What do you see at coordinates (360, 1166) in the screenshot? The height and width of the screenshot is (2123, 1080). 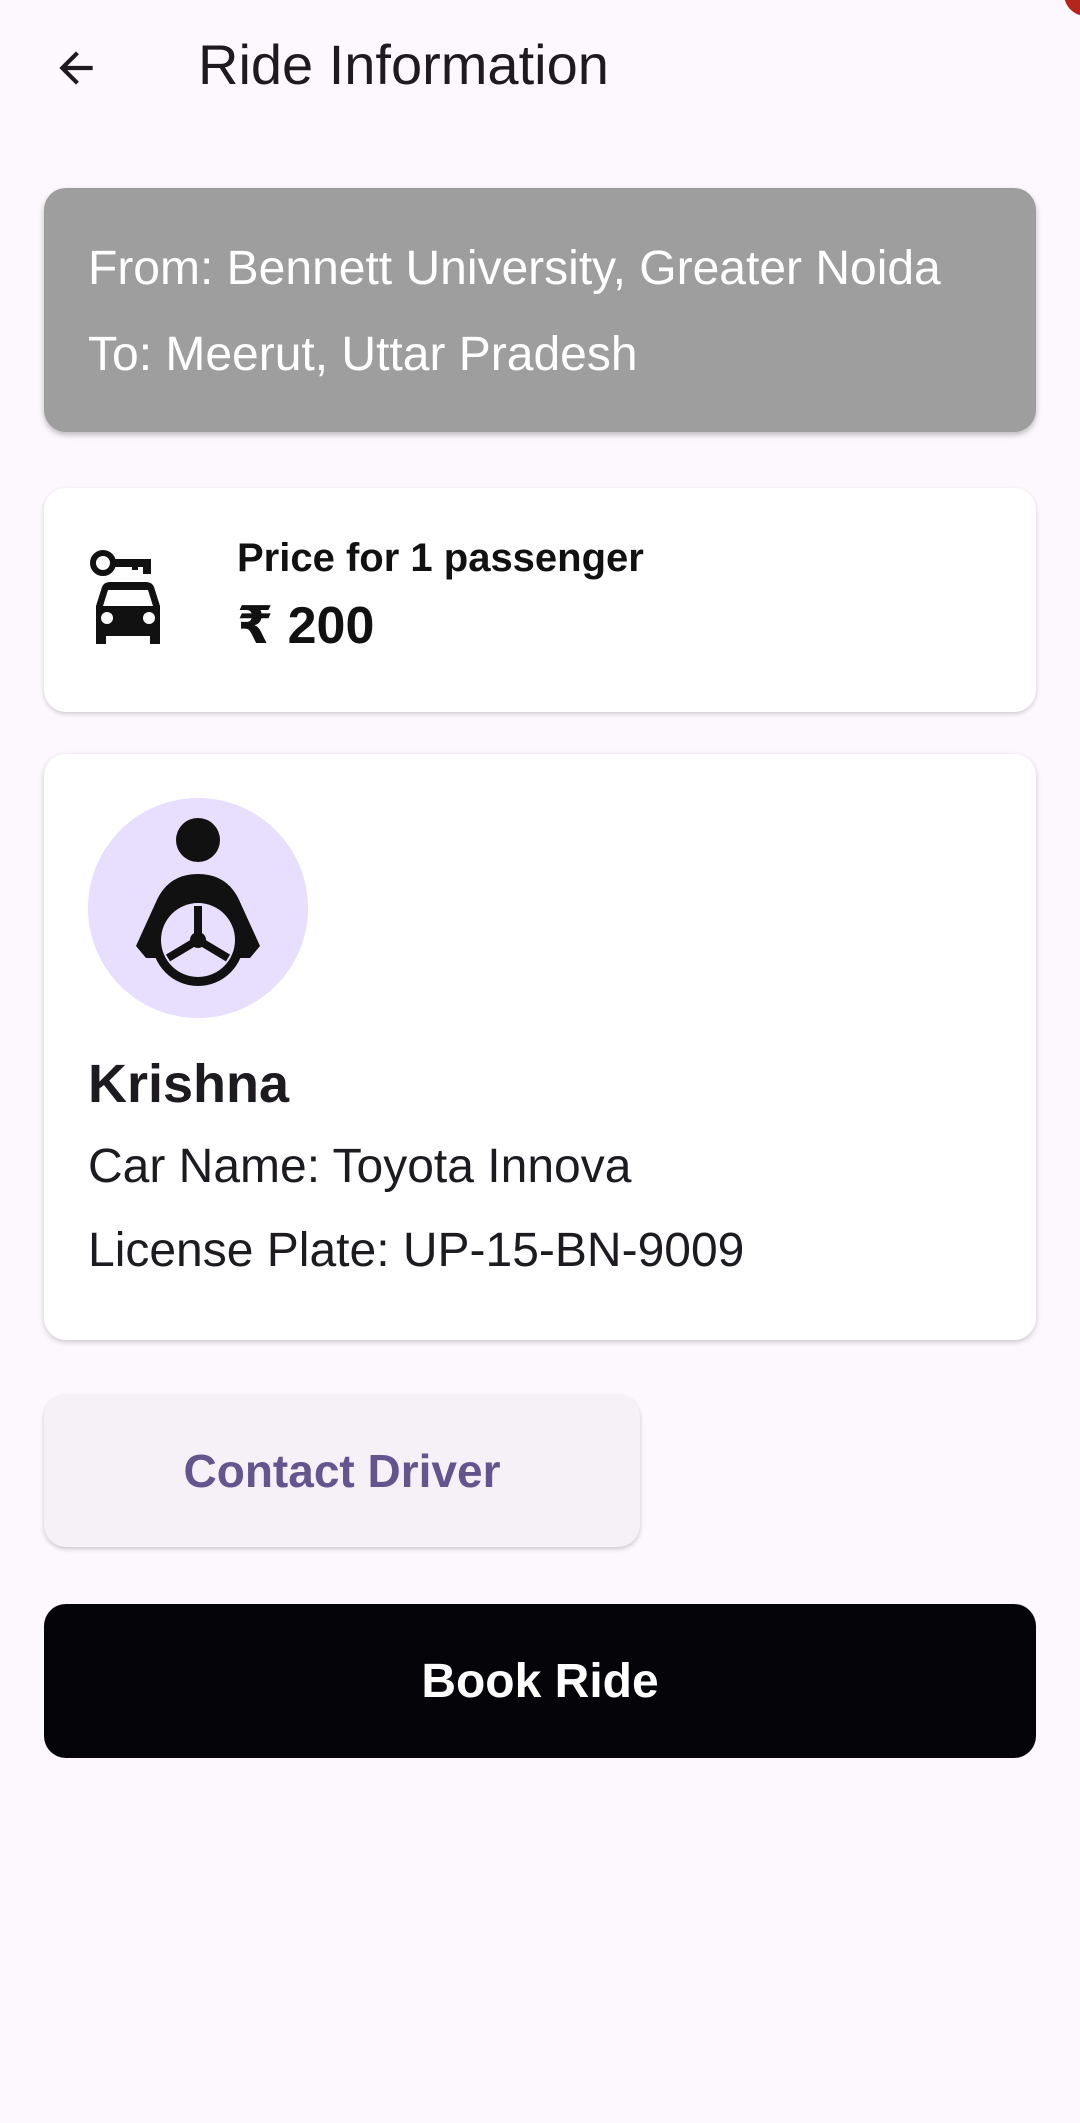 I see `car-name: Car Name: Toyota Innova` at bounding box center [360, 1166].